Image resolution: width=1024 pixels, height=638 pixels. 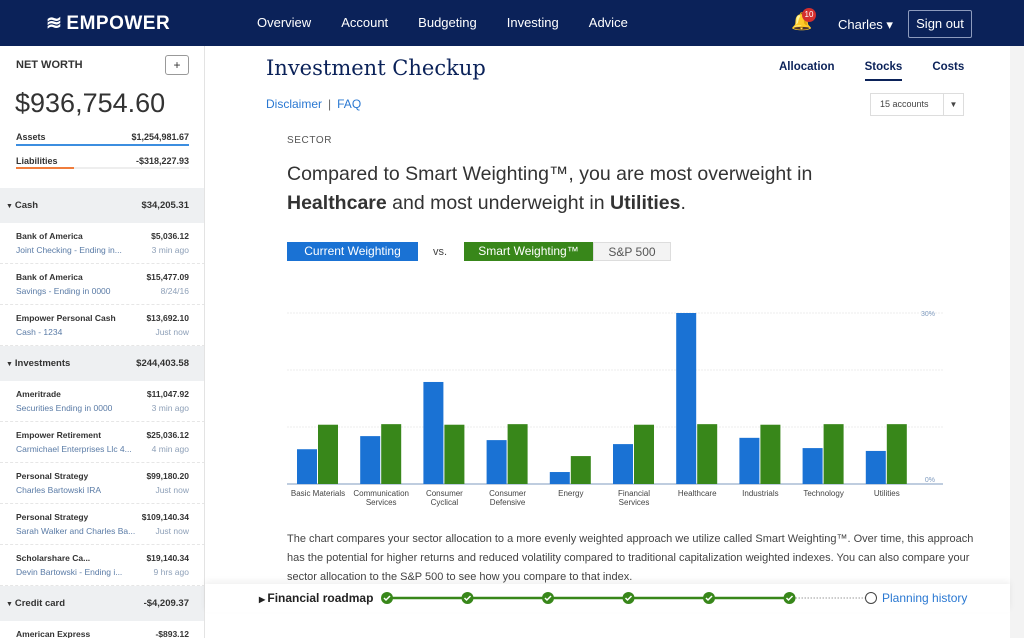 I want to click on tab-allocation: Allocation, so click(x=807, y=71).